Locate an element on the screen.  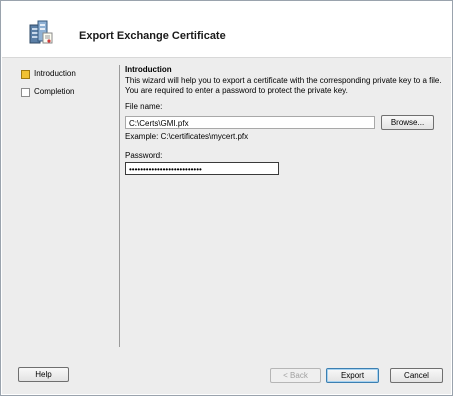
wizard-header: Export Exchange Certificate is located at coordinates (226, 30).